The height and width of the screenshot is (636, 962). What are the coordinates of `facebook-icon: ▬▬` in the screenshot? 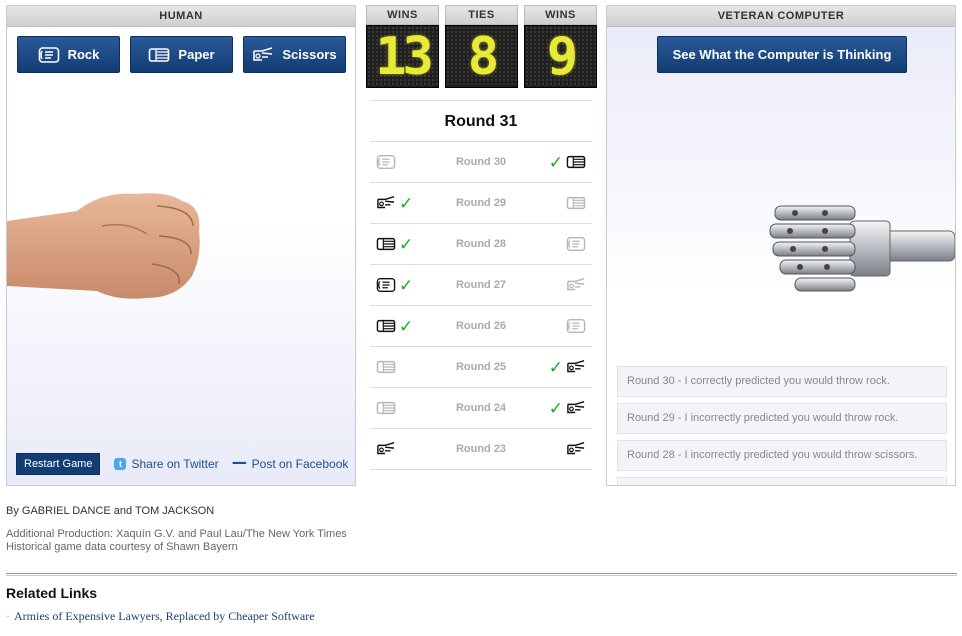 It's located at (239, 462).